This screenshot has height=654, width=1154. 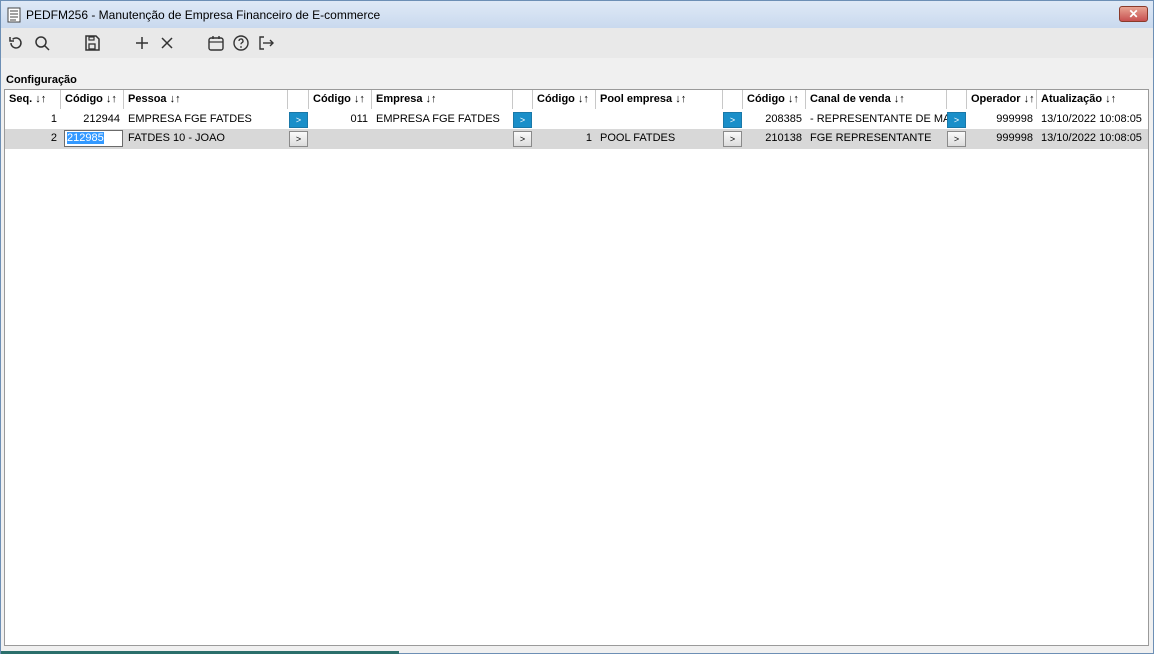 I want to click on refresh-button, so click(x=16, y=43).